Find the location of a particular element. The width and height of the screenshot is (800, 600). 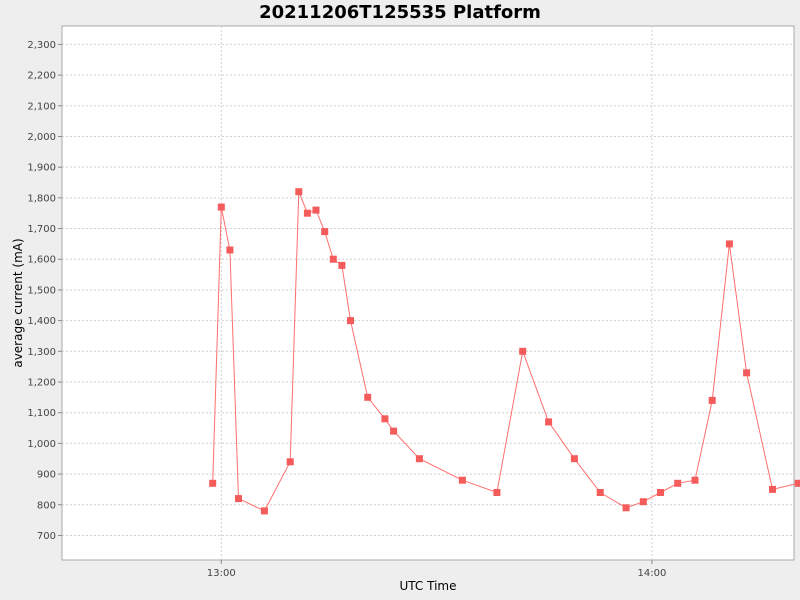

y-tick-label: 2,000 is located at coordinates (41, 137).